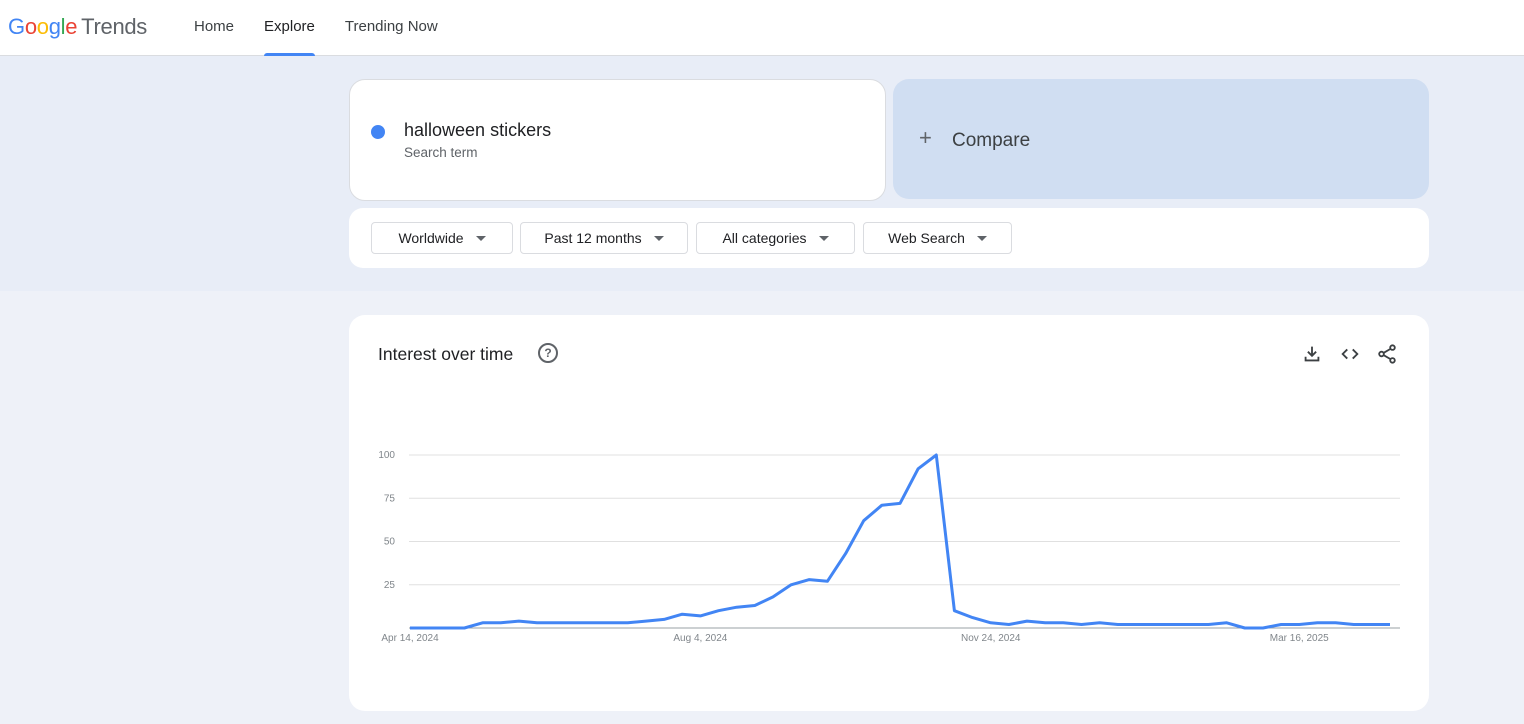 The image size is (1524, 724). Describe the element at coordinates (764, 238) in the screenshot. I see `category-filter-label: All categories` at that location.